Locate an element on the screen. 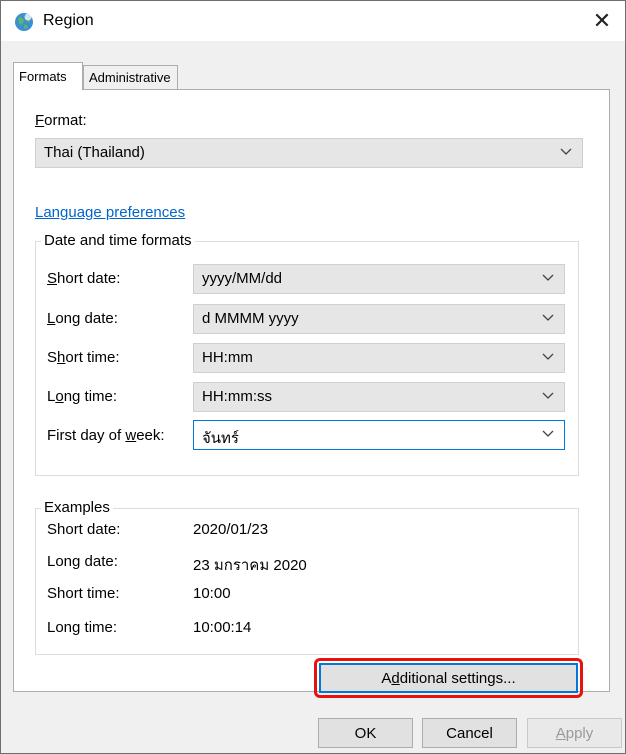 Image resolution: width=626 pixels, height=754 pixels. example-short-date-label: Short date: is located at coordinates (84, 529).